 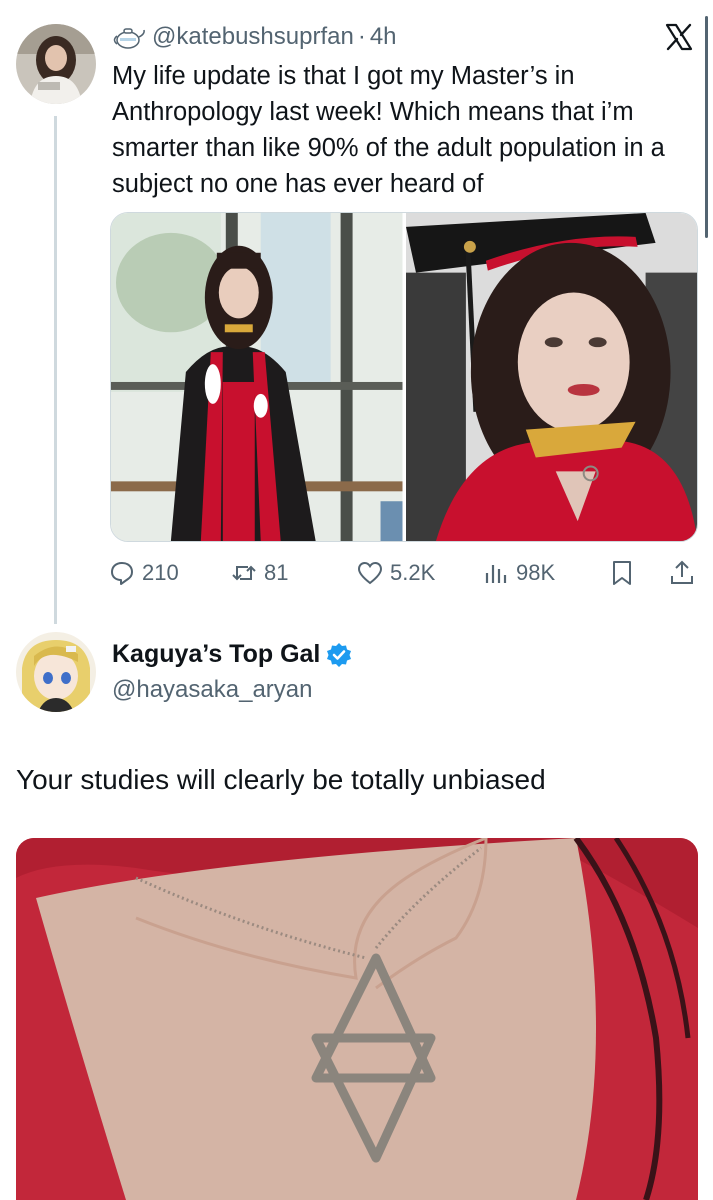 I want to click on thread-connector-line, so click(x=55, y=370).